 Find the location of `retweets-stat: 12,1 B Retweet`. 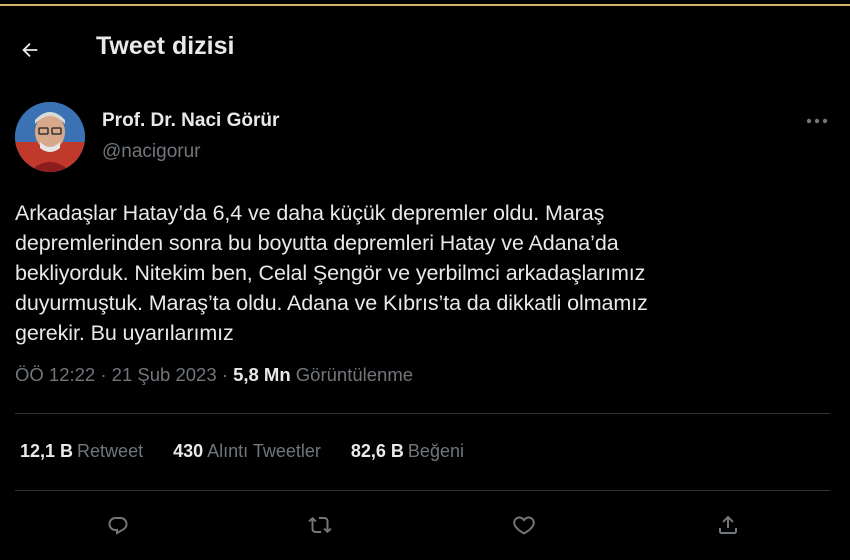

retweets-stat: 12,1 B Retweet is located at coordinates (81, 451).